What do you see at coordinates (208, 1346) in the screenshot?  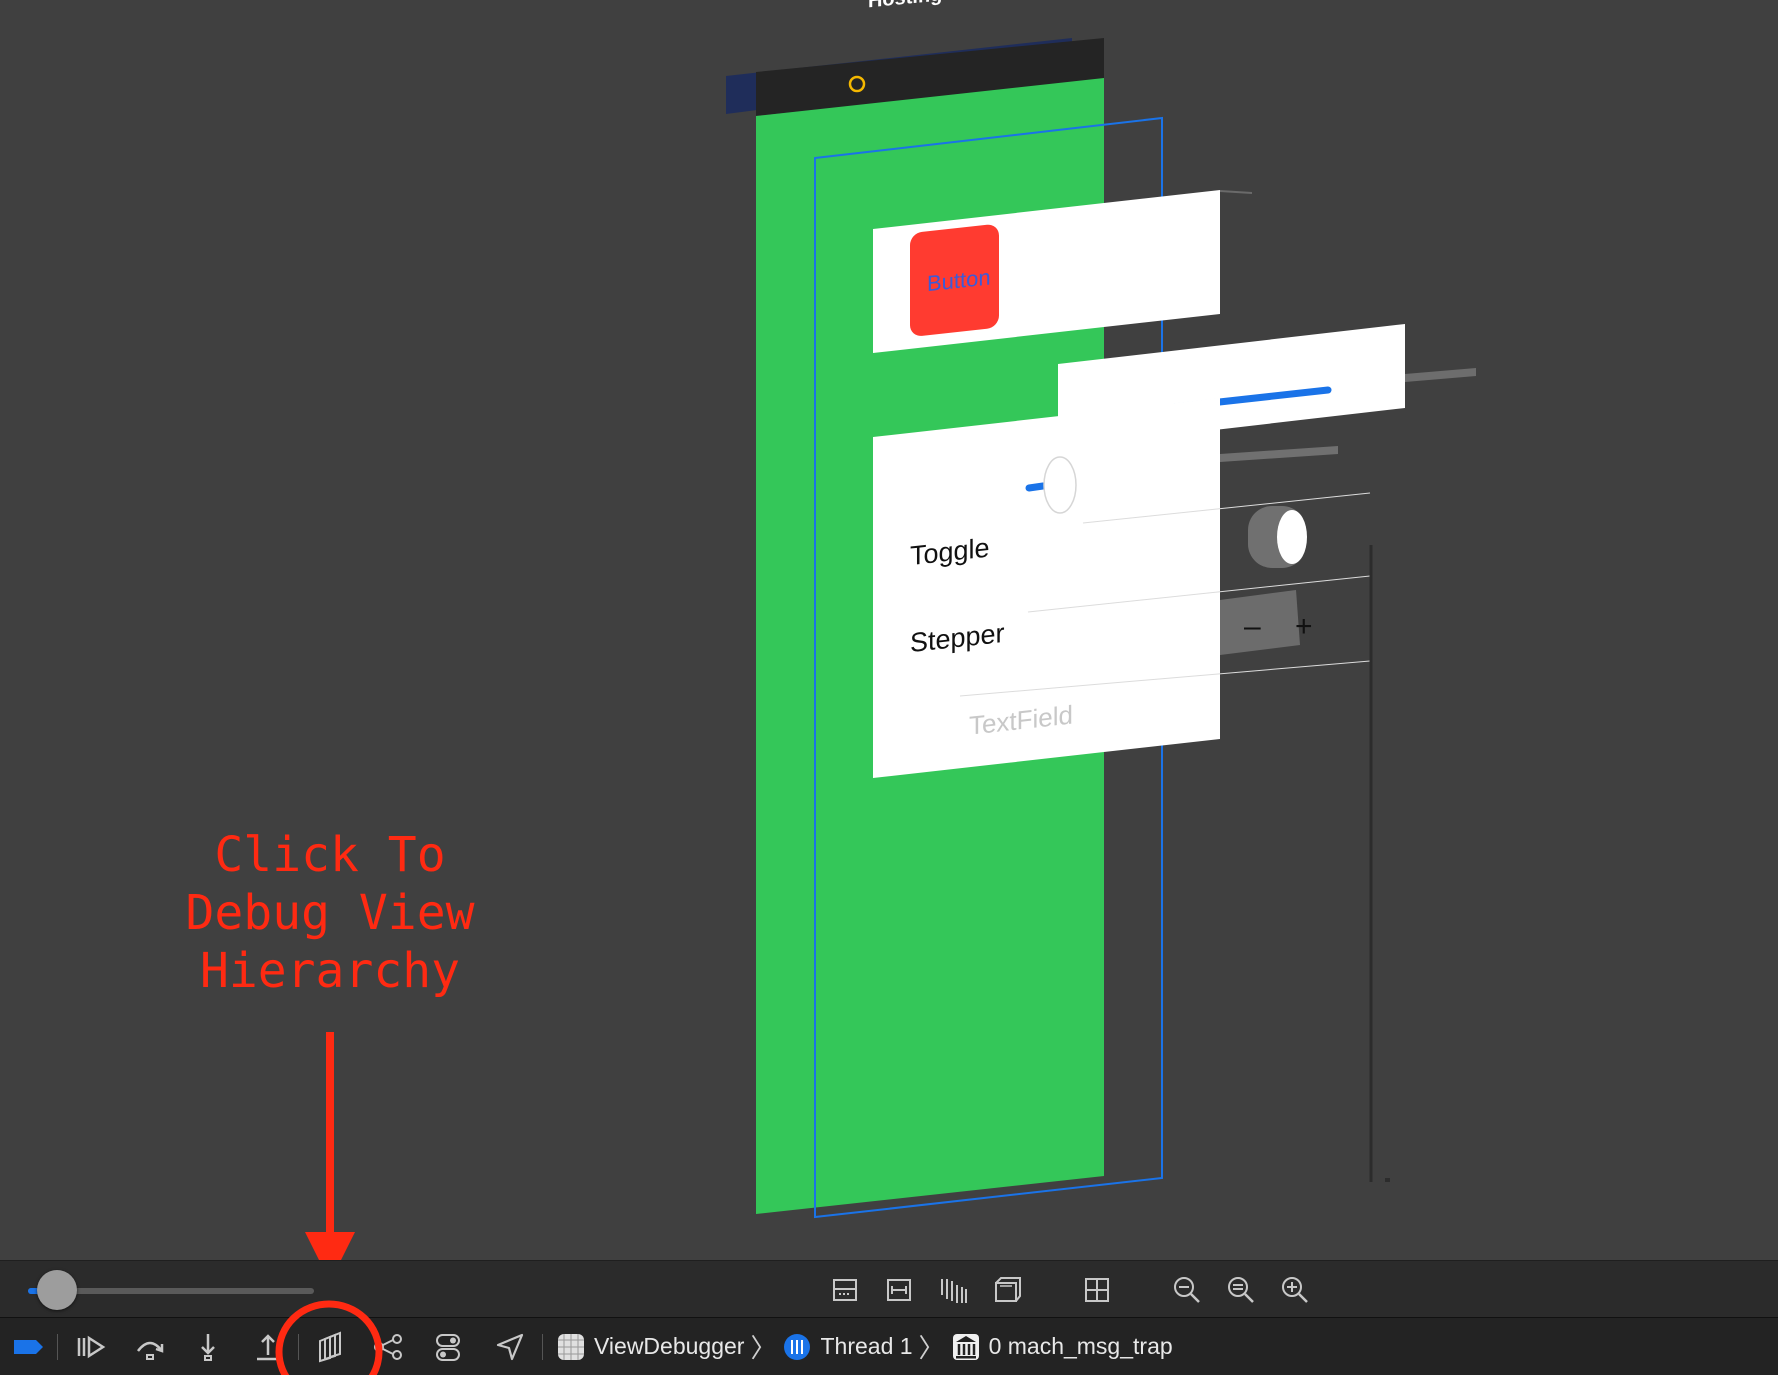 I see `step-into-icon` at bounding box center [208, 1346].